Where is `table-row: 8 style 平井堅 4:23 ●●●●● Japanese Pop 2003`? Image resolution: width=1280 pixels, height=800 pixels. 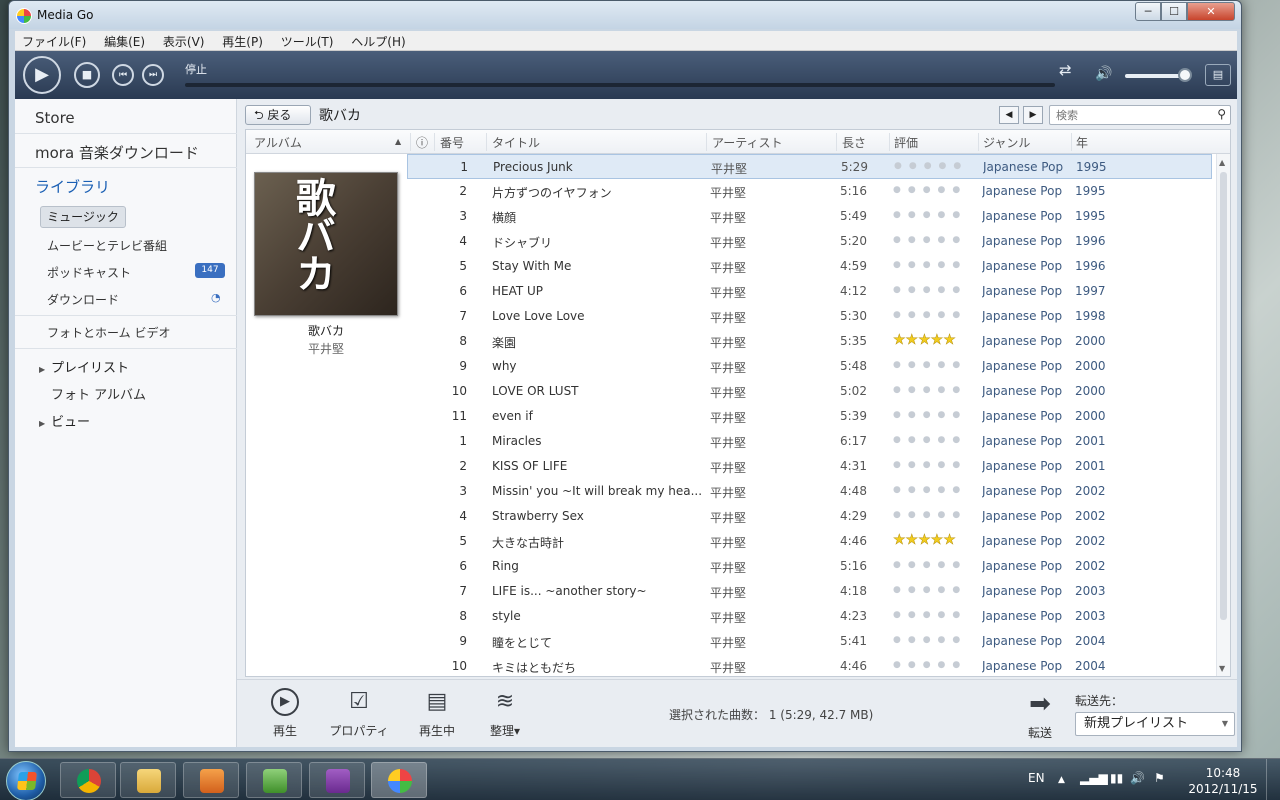
table-row: 8 style 平井堅 4:23 ●●●●● Japanese Pop 2003 is located at coordinates (809, 616).